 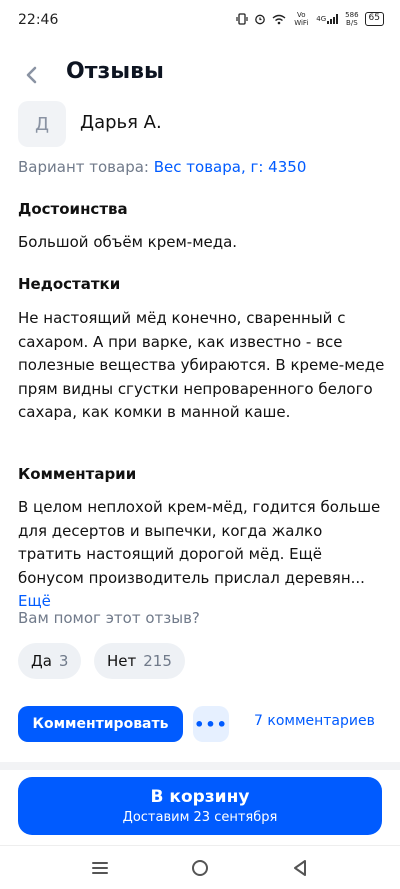 What do you see at coordinates (121, 122) in the screenshot?
I see `author-name: Дарья А.` at bounding box center [121, 122].